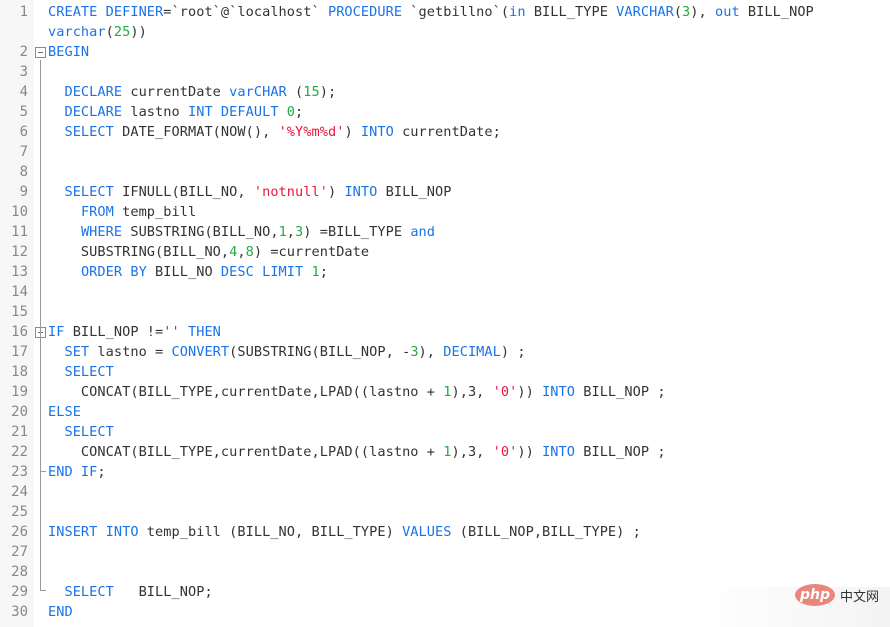 The height and width of the screenshot is (627, 890). Describe the element at coordinates (445, 432) in the screenshot. I see `code-line: 21 SELECT` at that location.